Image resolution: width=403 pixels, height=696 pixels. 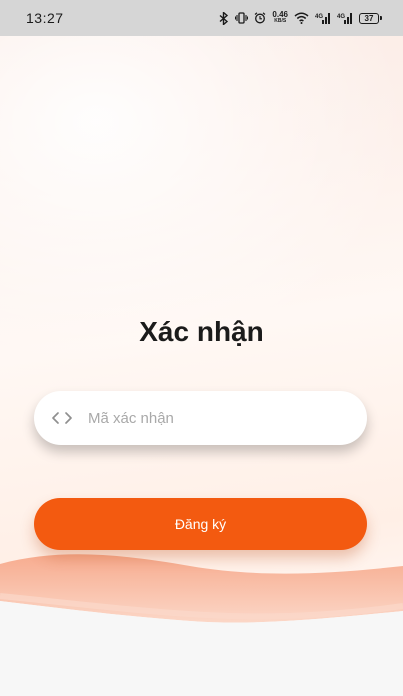 I want to click on status-bar: 13:27 0.46 KB/S 4G 4G 37, so click(x=201, y=18).